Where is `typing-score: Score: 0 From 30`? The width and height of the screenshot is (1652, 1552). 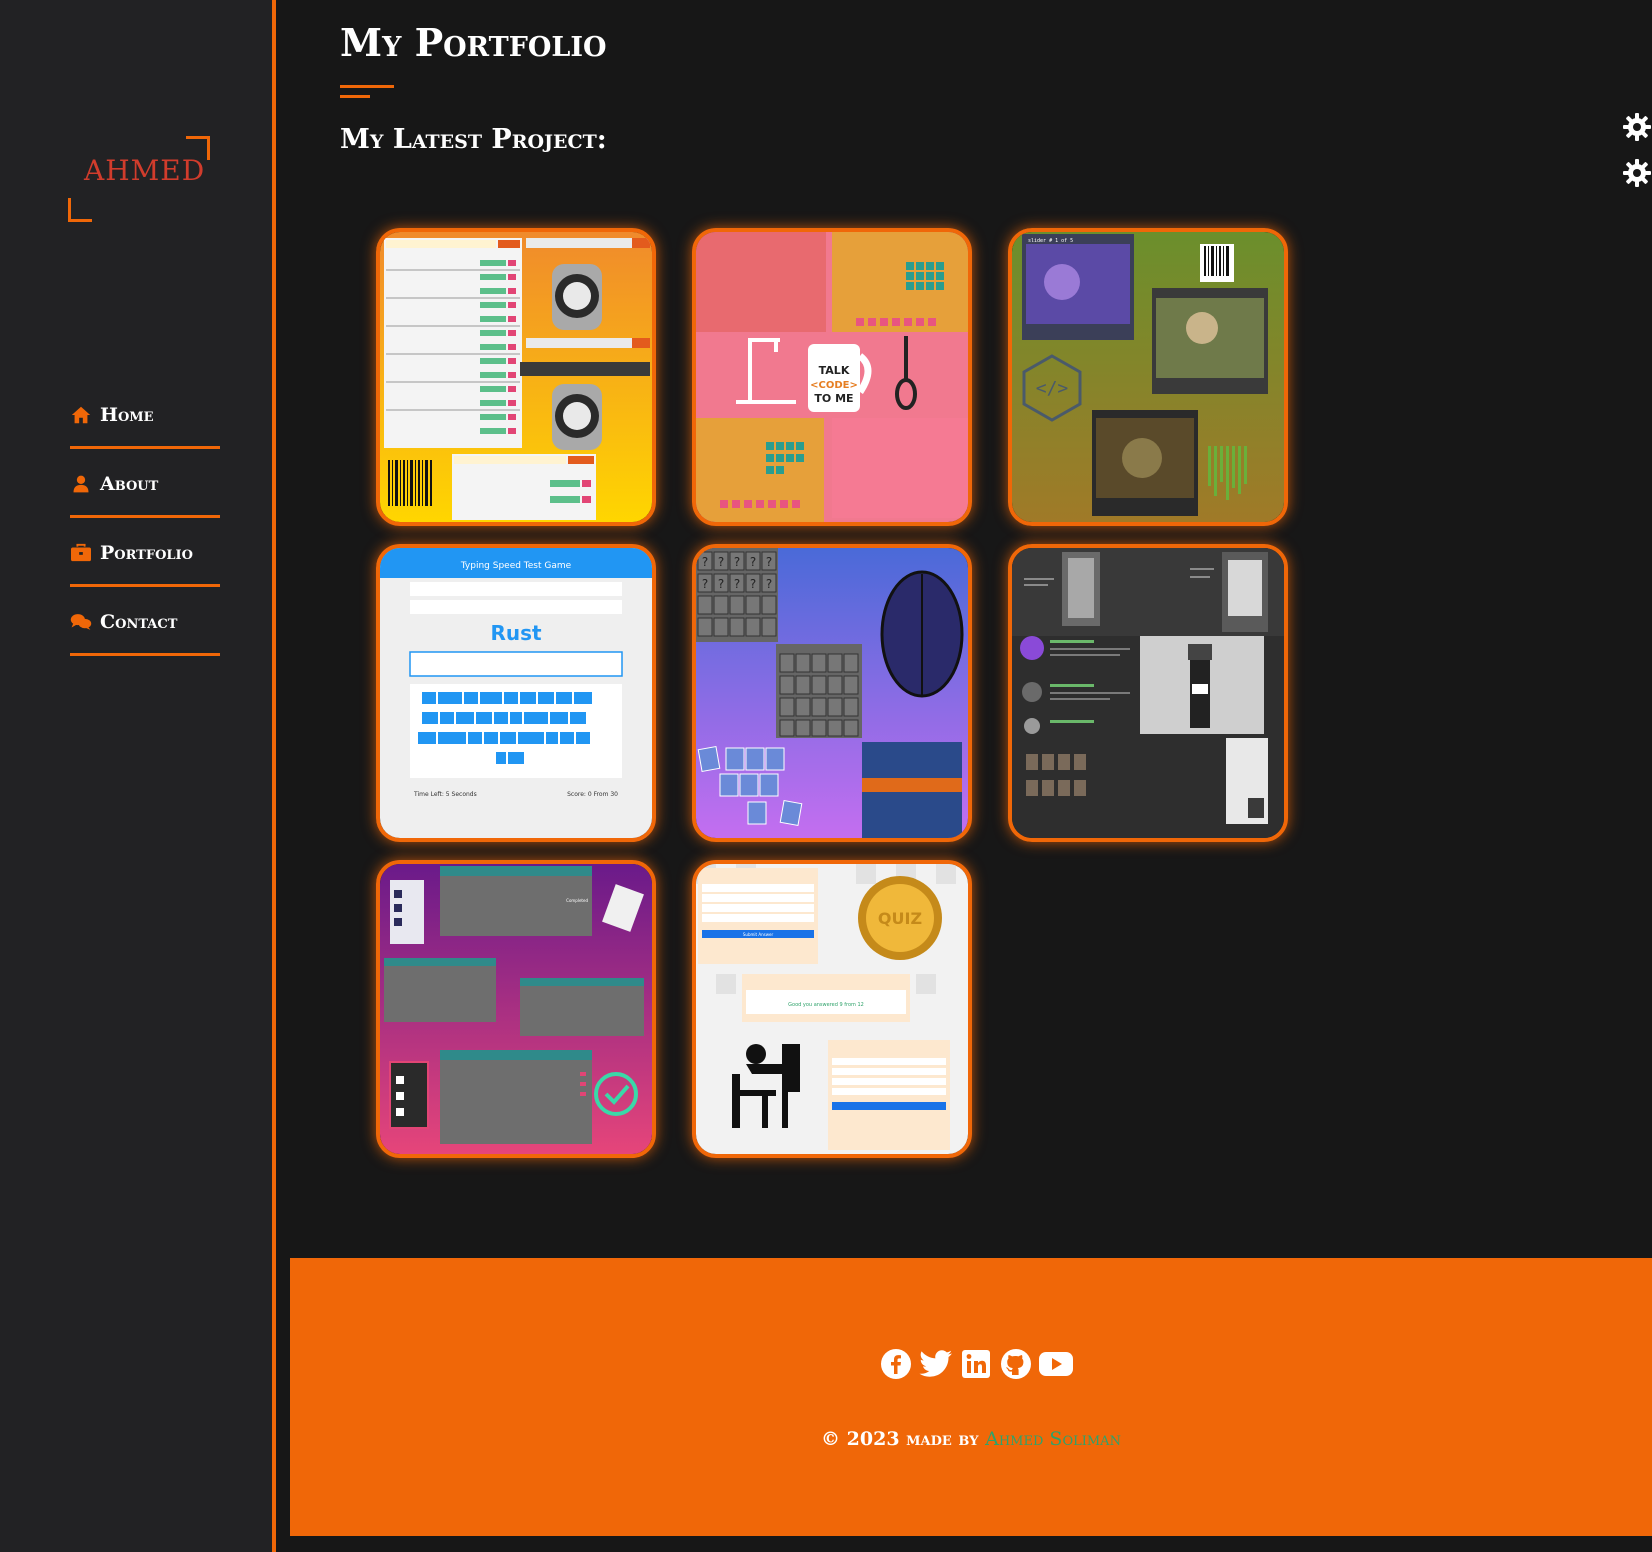 typing-score: Score: 0 From 30 is located at coordinates (592, 794).